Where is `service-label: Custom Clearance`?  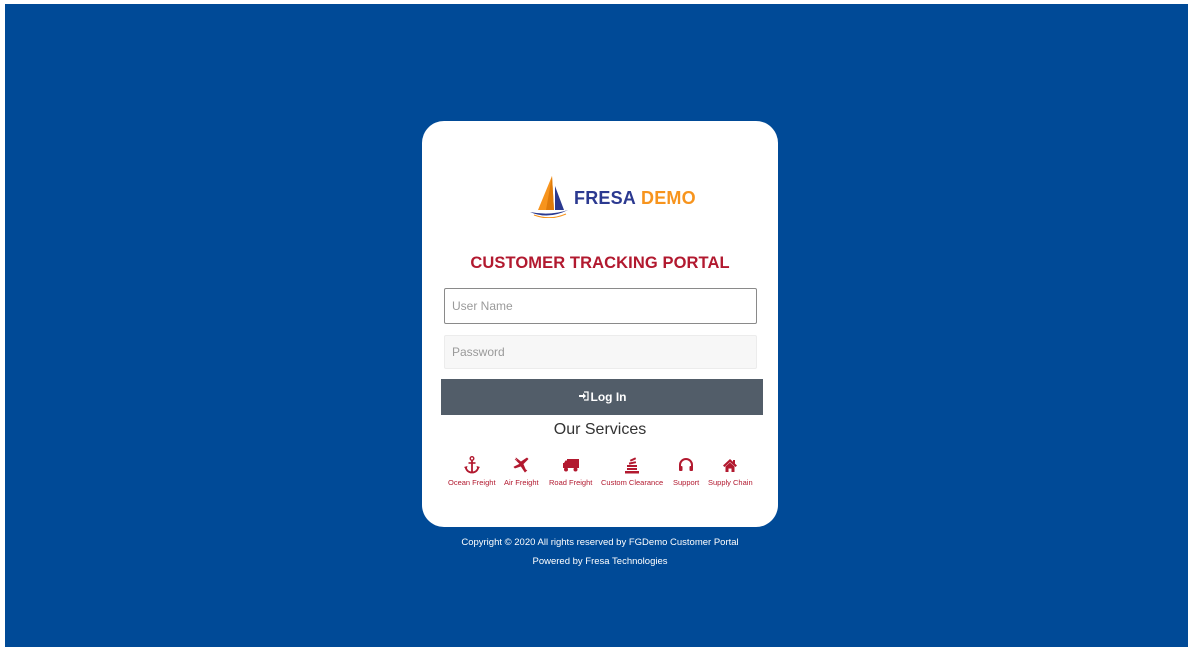
service-label: Custom Clearance is located at coordinates (632, 482).